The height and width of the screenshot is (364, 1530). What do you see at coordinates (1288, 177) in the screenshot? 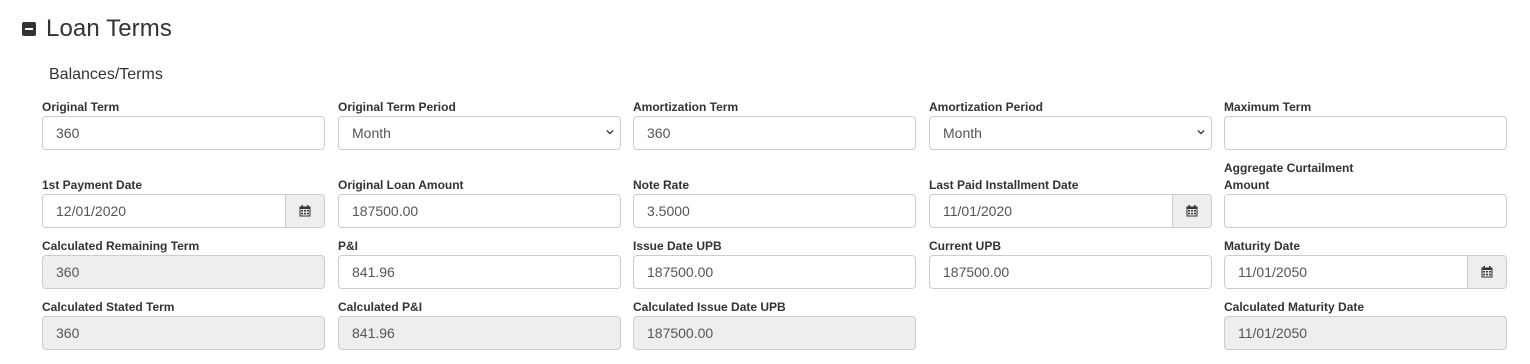
I see `aggregate-curtailment-amount-label: Aggregate Curtailment Amount` at bounding box center [1288, 177].